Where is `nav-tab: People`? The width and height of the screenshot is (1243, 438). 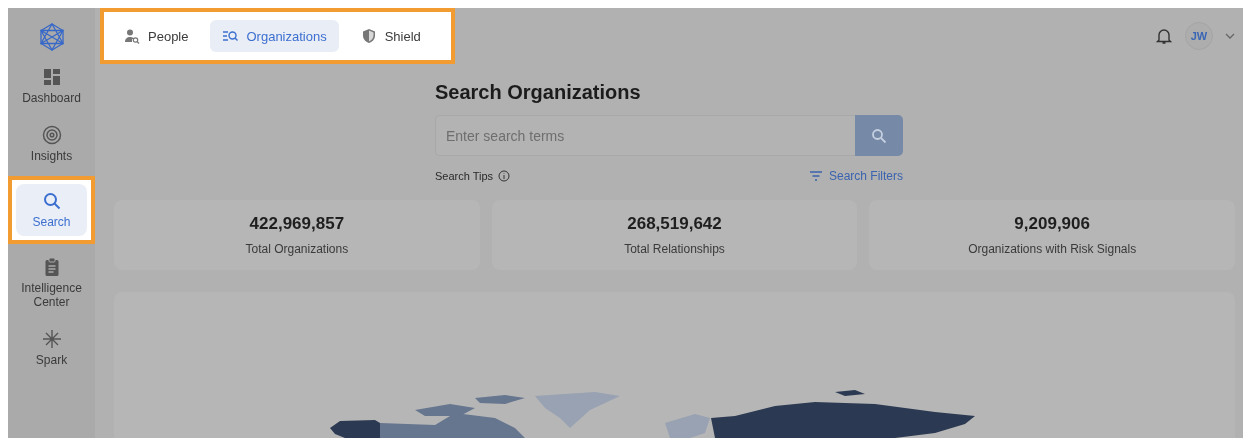 nav-tab: People is located at coordinates (156, 36).